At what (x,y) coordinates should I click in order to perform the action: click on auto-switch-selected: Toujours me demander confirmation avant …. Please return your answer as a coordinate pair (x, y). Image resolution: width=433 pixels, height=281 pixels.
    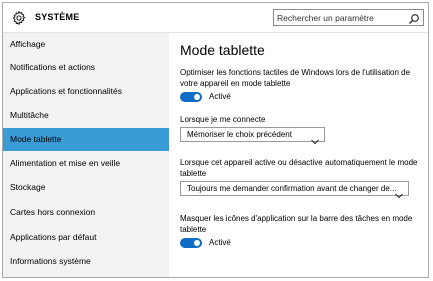
    Looking at the image, I should click on (292, 188).